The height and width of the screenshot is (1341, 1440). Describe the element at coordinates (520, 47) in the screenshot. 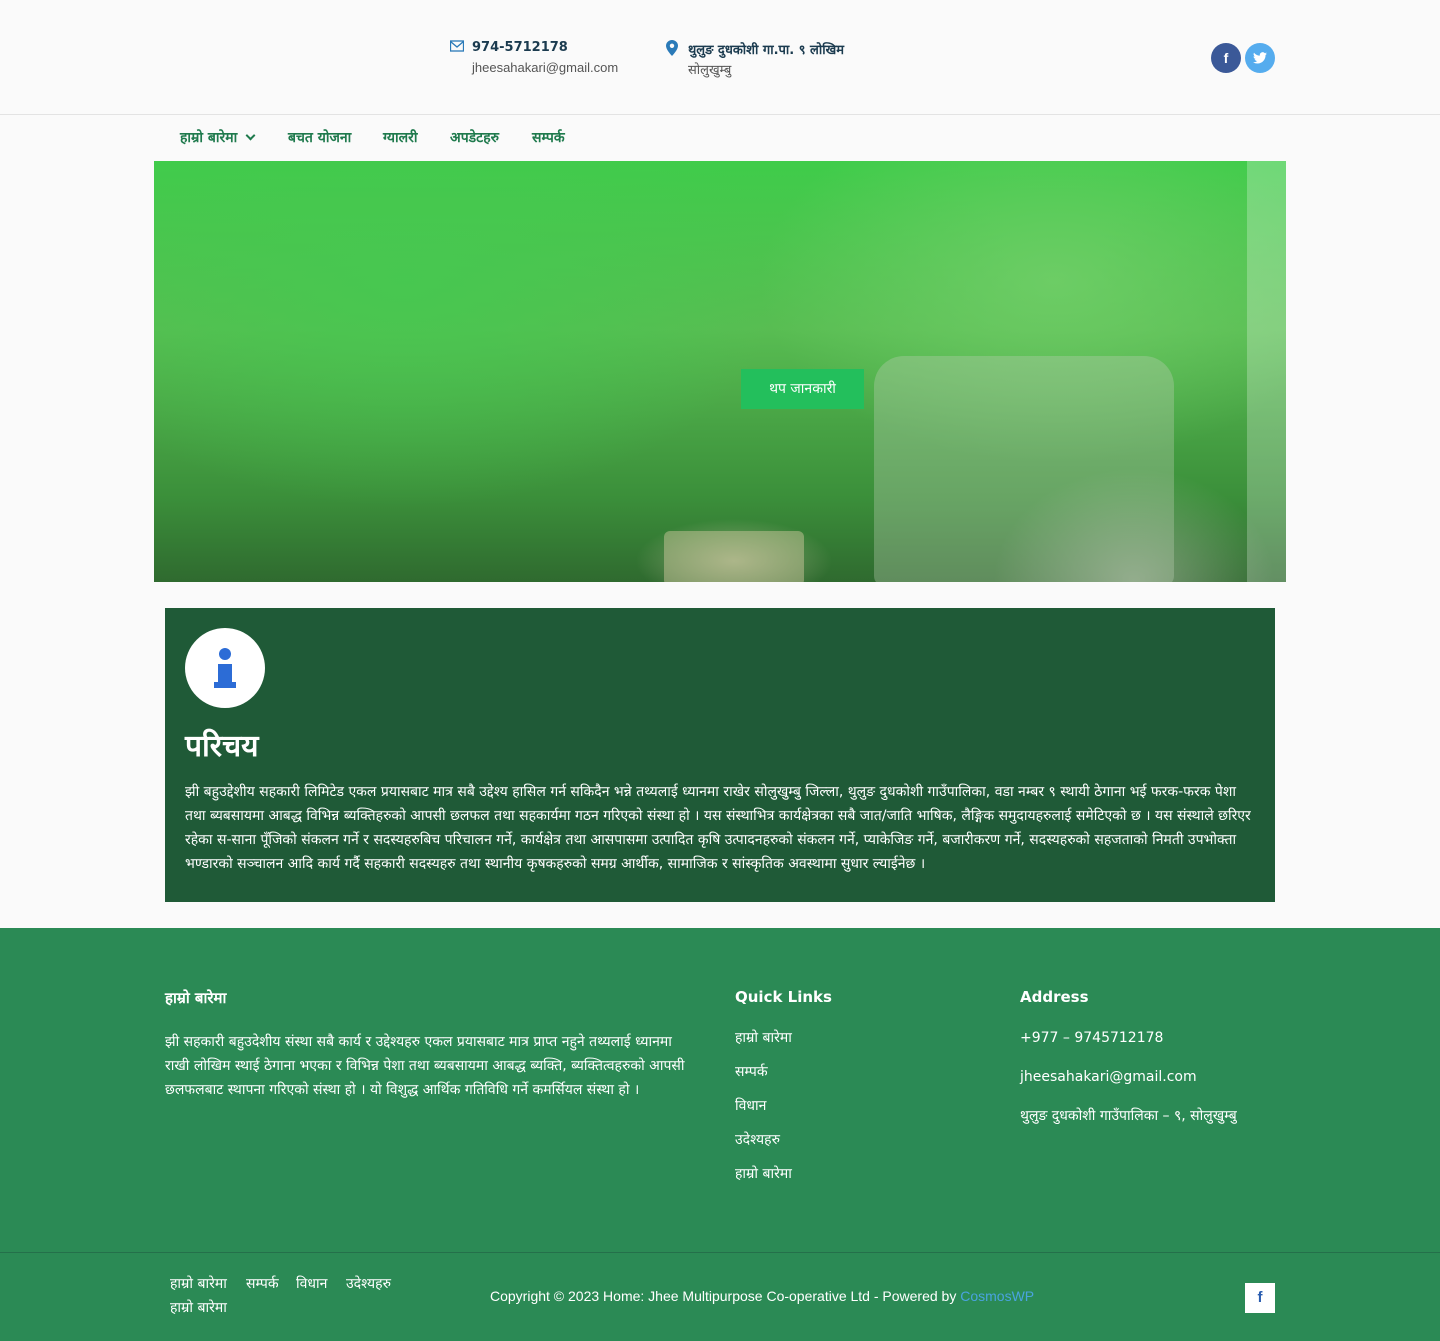

I see `phone-number: 974-5712178` at that location.